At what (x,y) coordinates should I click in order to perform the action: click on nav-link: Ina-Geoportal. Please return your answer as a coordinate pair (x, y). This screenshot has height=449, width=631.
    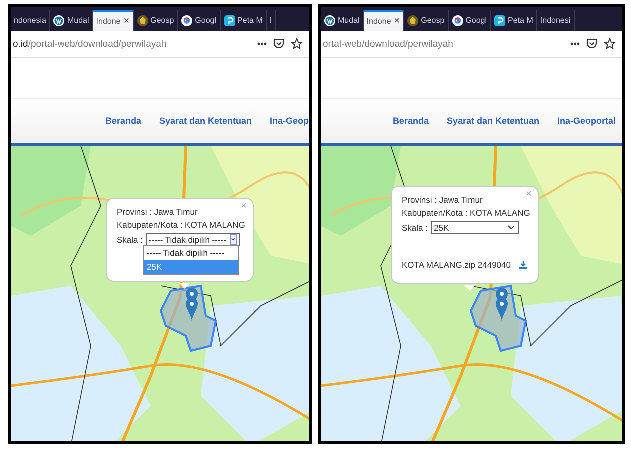
    Looking at the image, I should click on (586, 121).